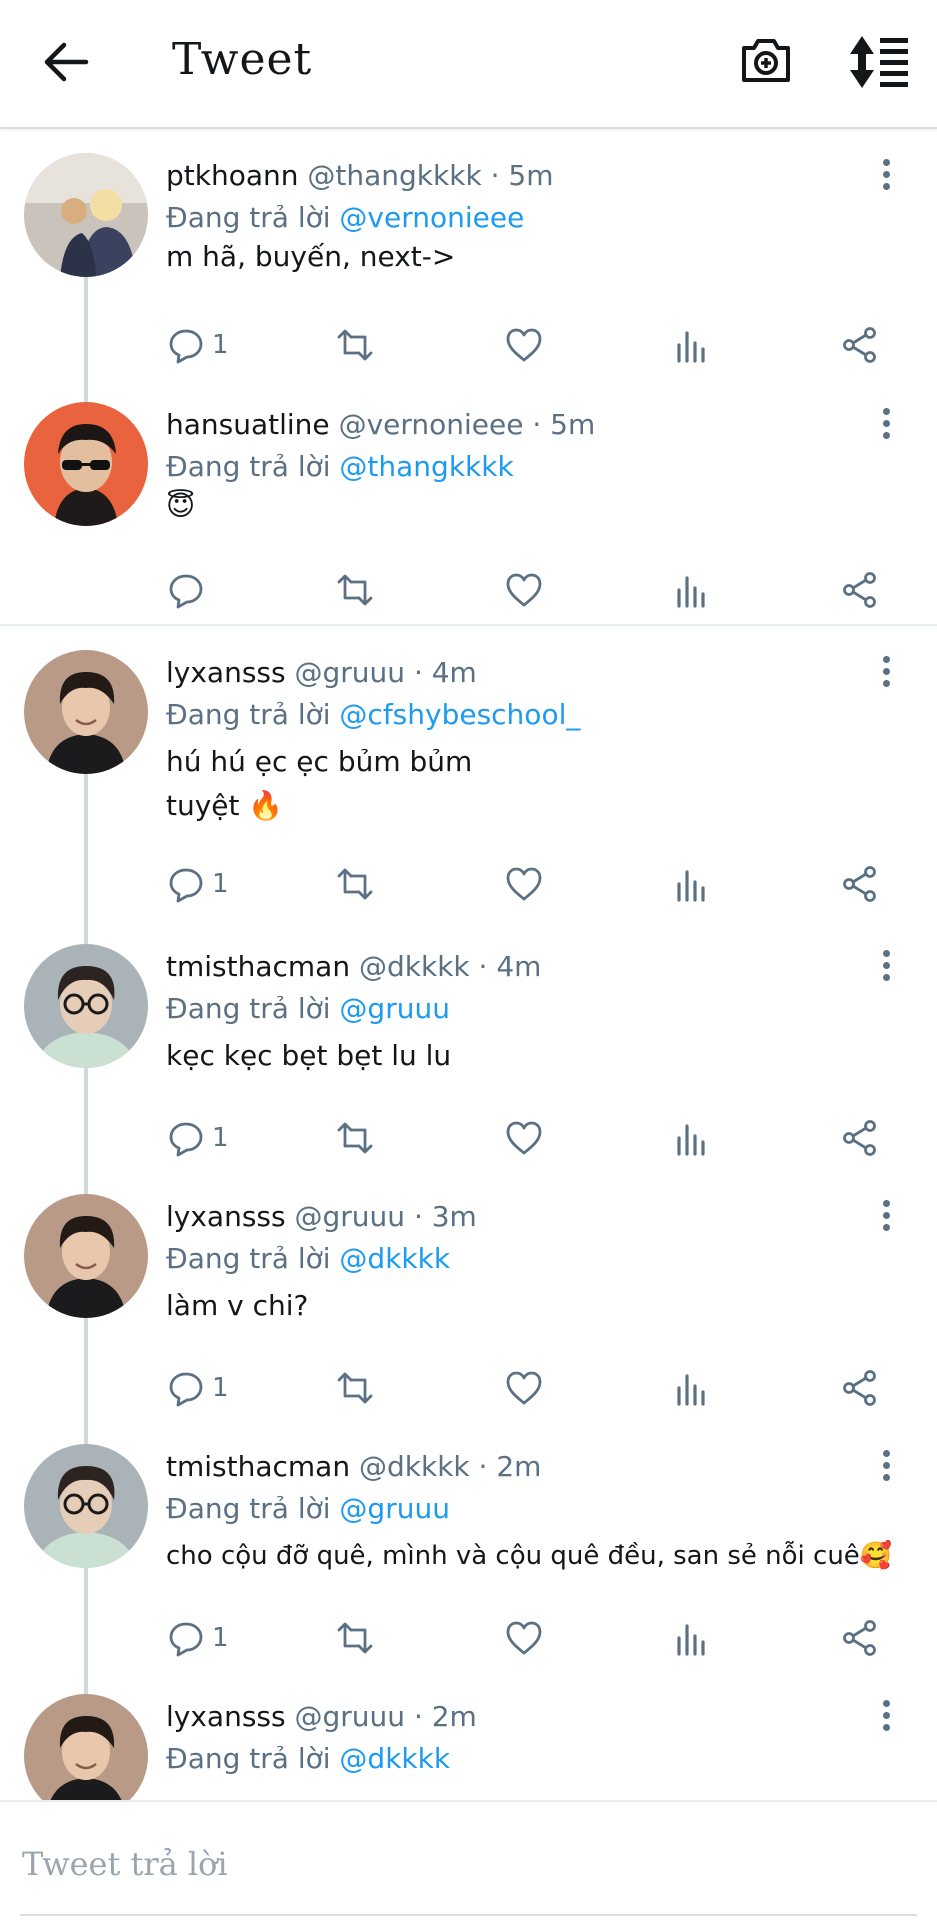  I want to click on tweet-text-line: kẹc kẹc bẹt bẹt lu lu, so click(309, 1055).